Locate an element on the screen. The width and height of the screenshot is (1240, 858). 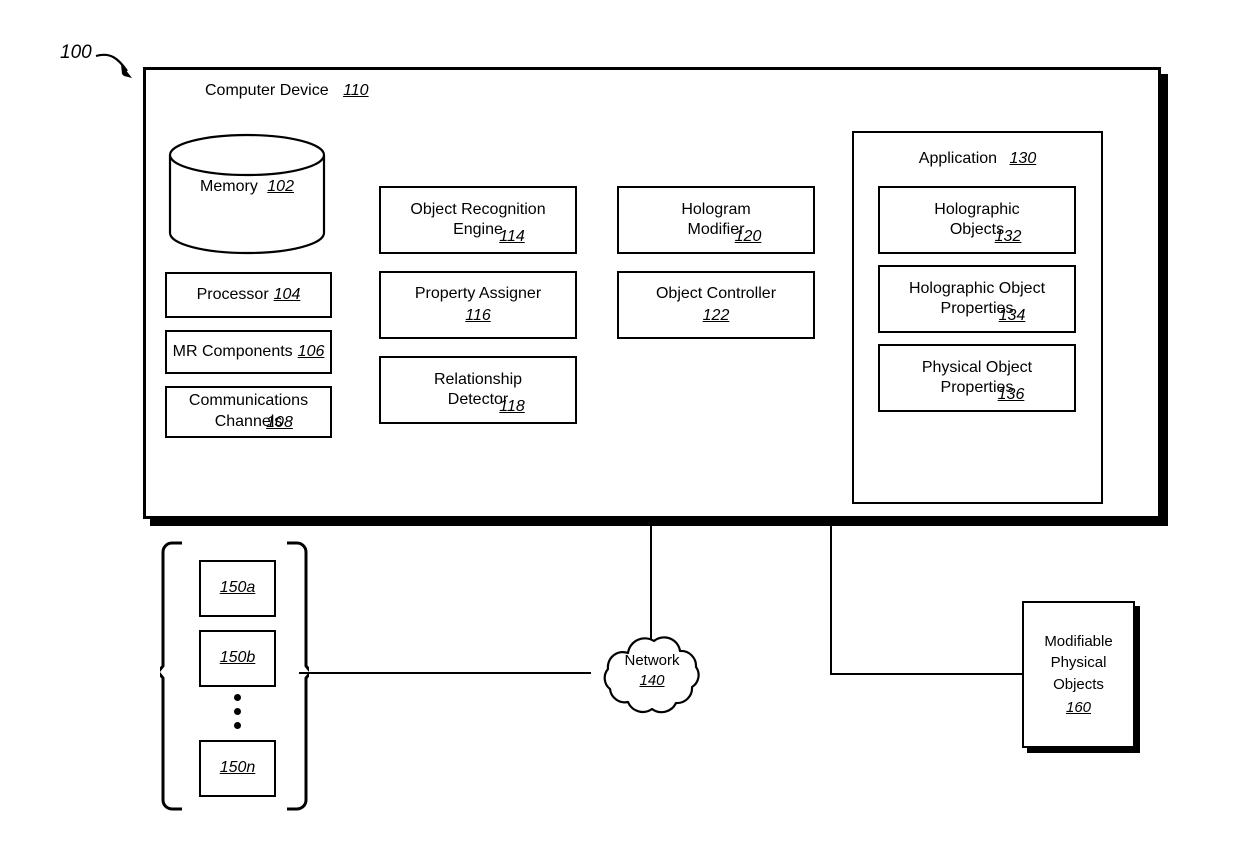
mr-components-numeral: 106 is located at coordinates (311, 351).